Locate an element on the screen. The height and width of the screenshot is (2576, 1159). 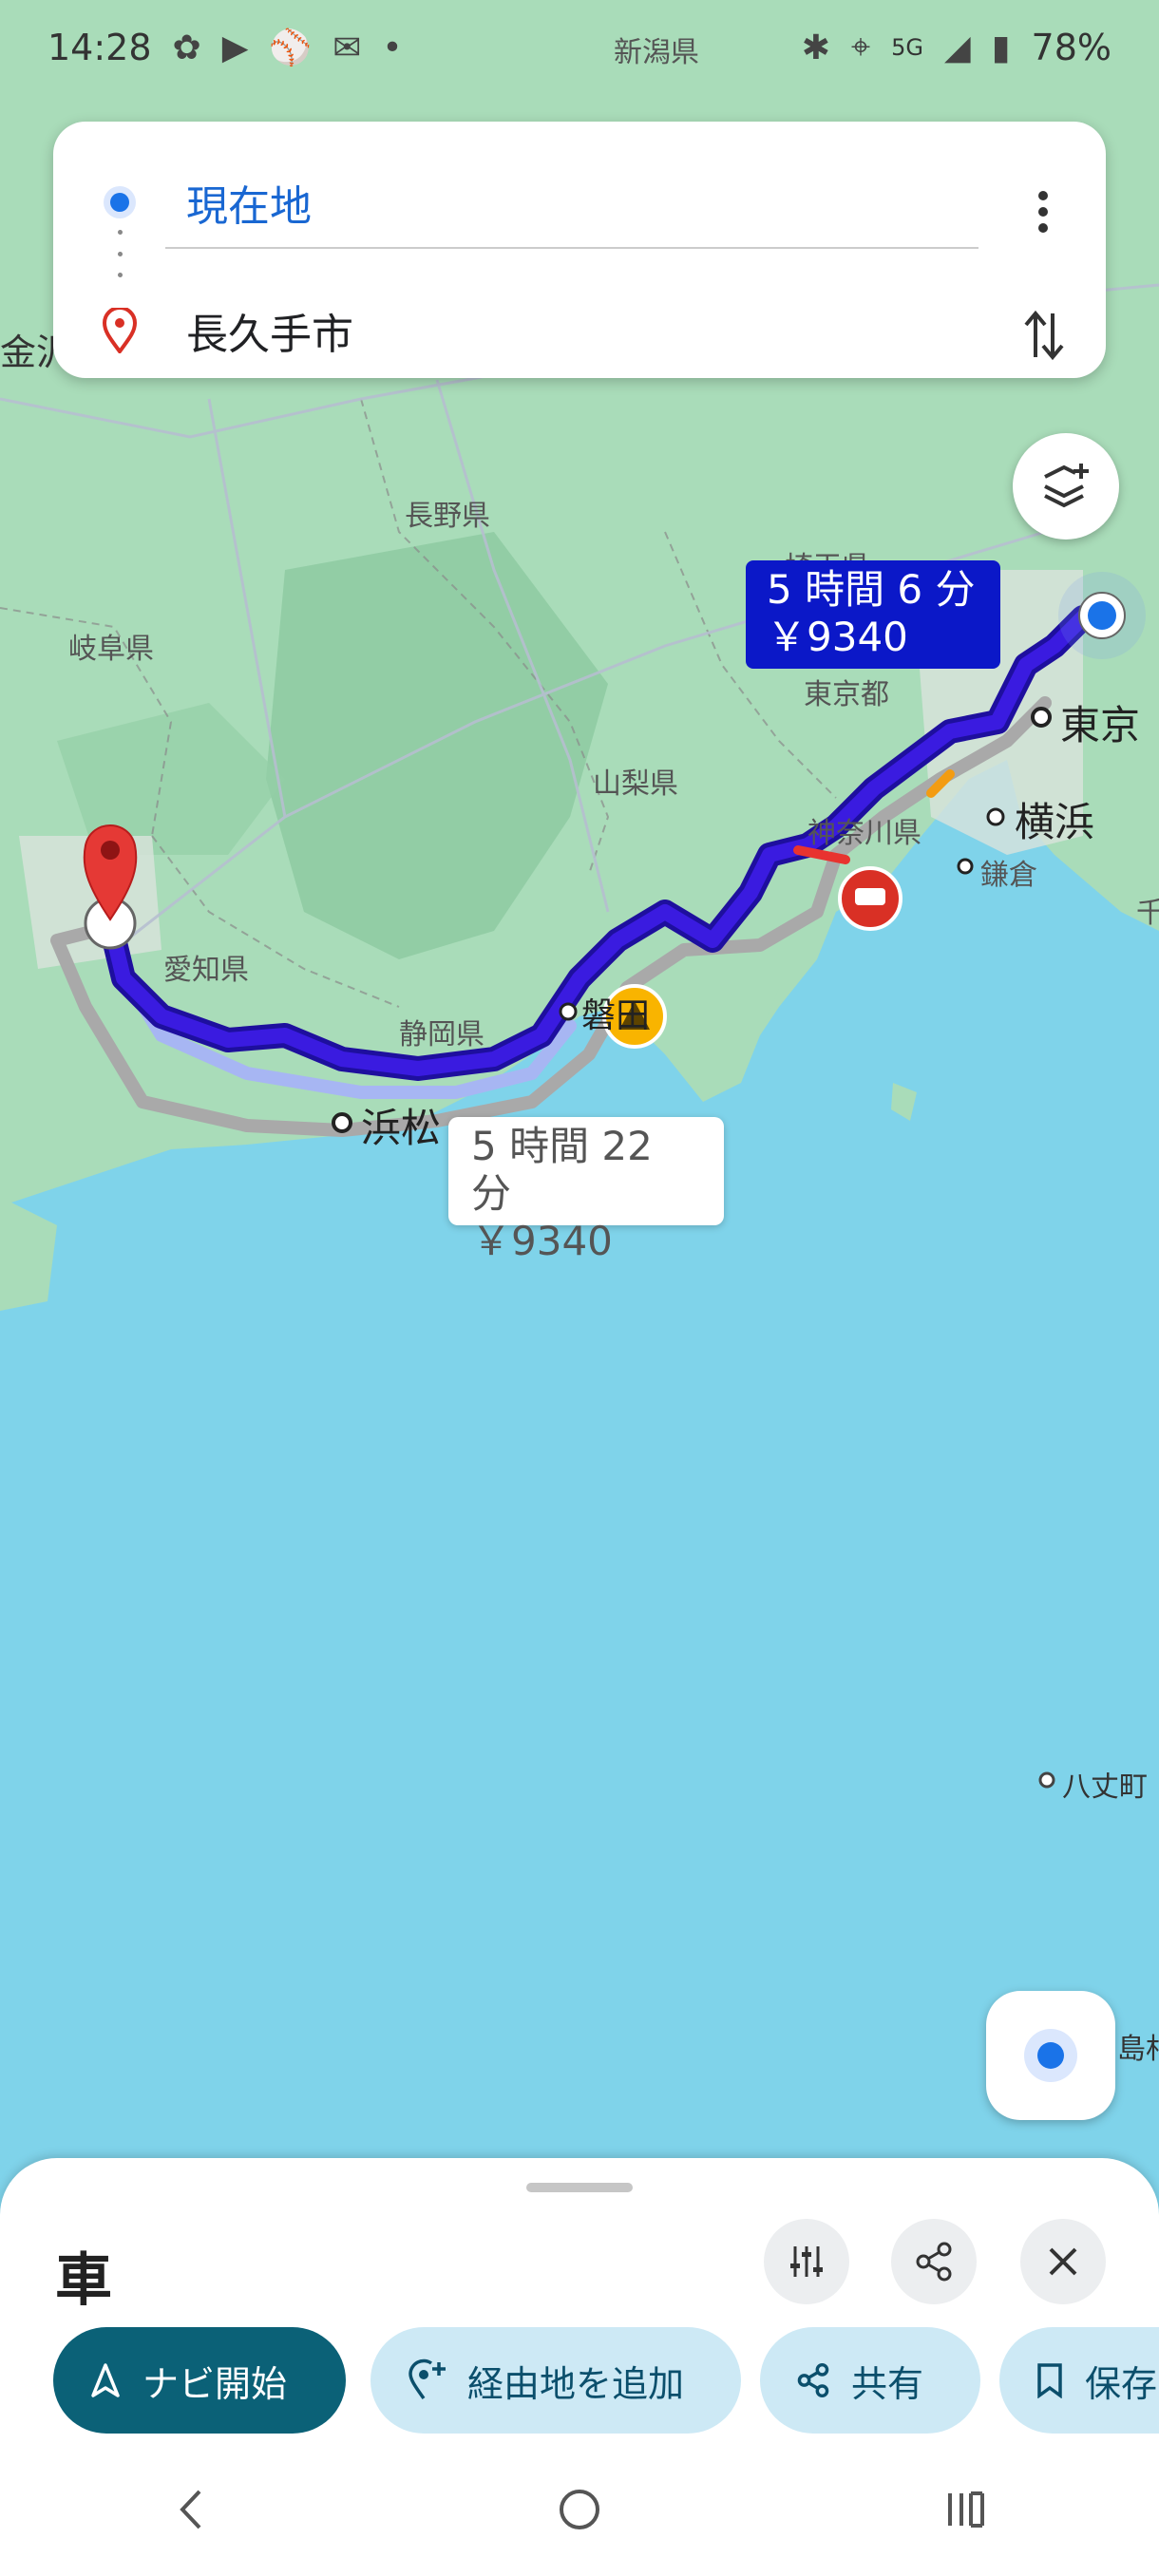
route-duration: 5 時間 6 分 is located at coordinates (871, 589).